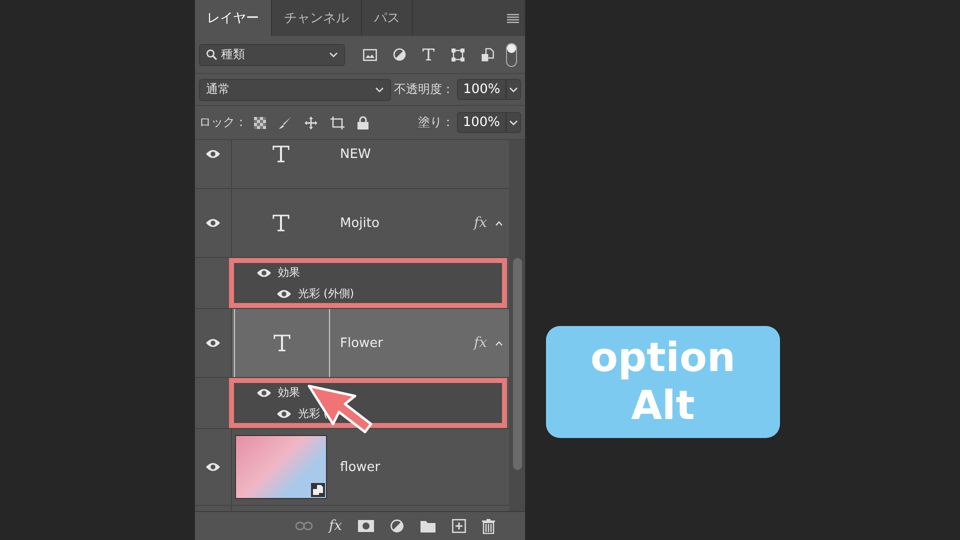 The width and height of the screenshot is (960, 540). What do you see at coordinates (360, 467) in the screenshot?
I see `layer-name: flower` at bounding box center [360, 467].